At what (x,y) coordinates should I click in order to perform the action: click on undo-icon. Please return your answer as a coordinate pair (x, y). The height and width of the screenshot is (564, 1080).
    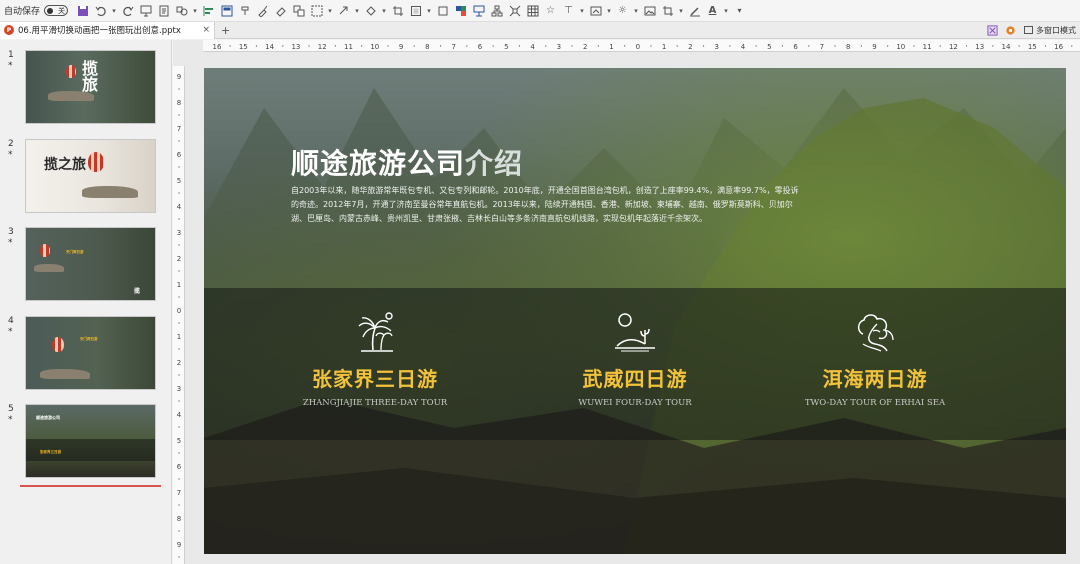
    Looking at the image, I should click on (100, 11).